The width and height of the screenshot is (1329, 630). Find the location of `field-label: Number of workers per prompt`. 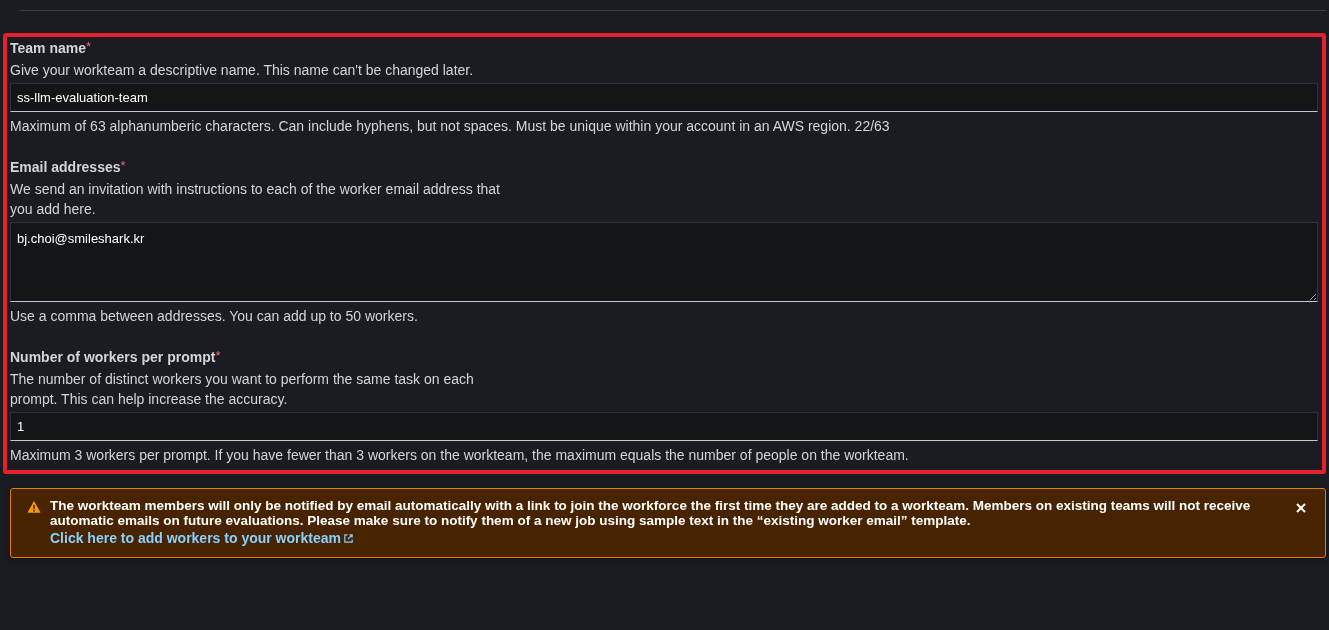

field-label: Number of workers per prompt is located at coordinates (113, 357).